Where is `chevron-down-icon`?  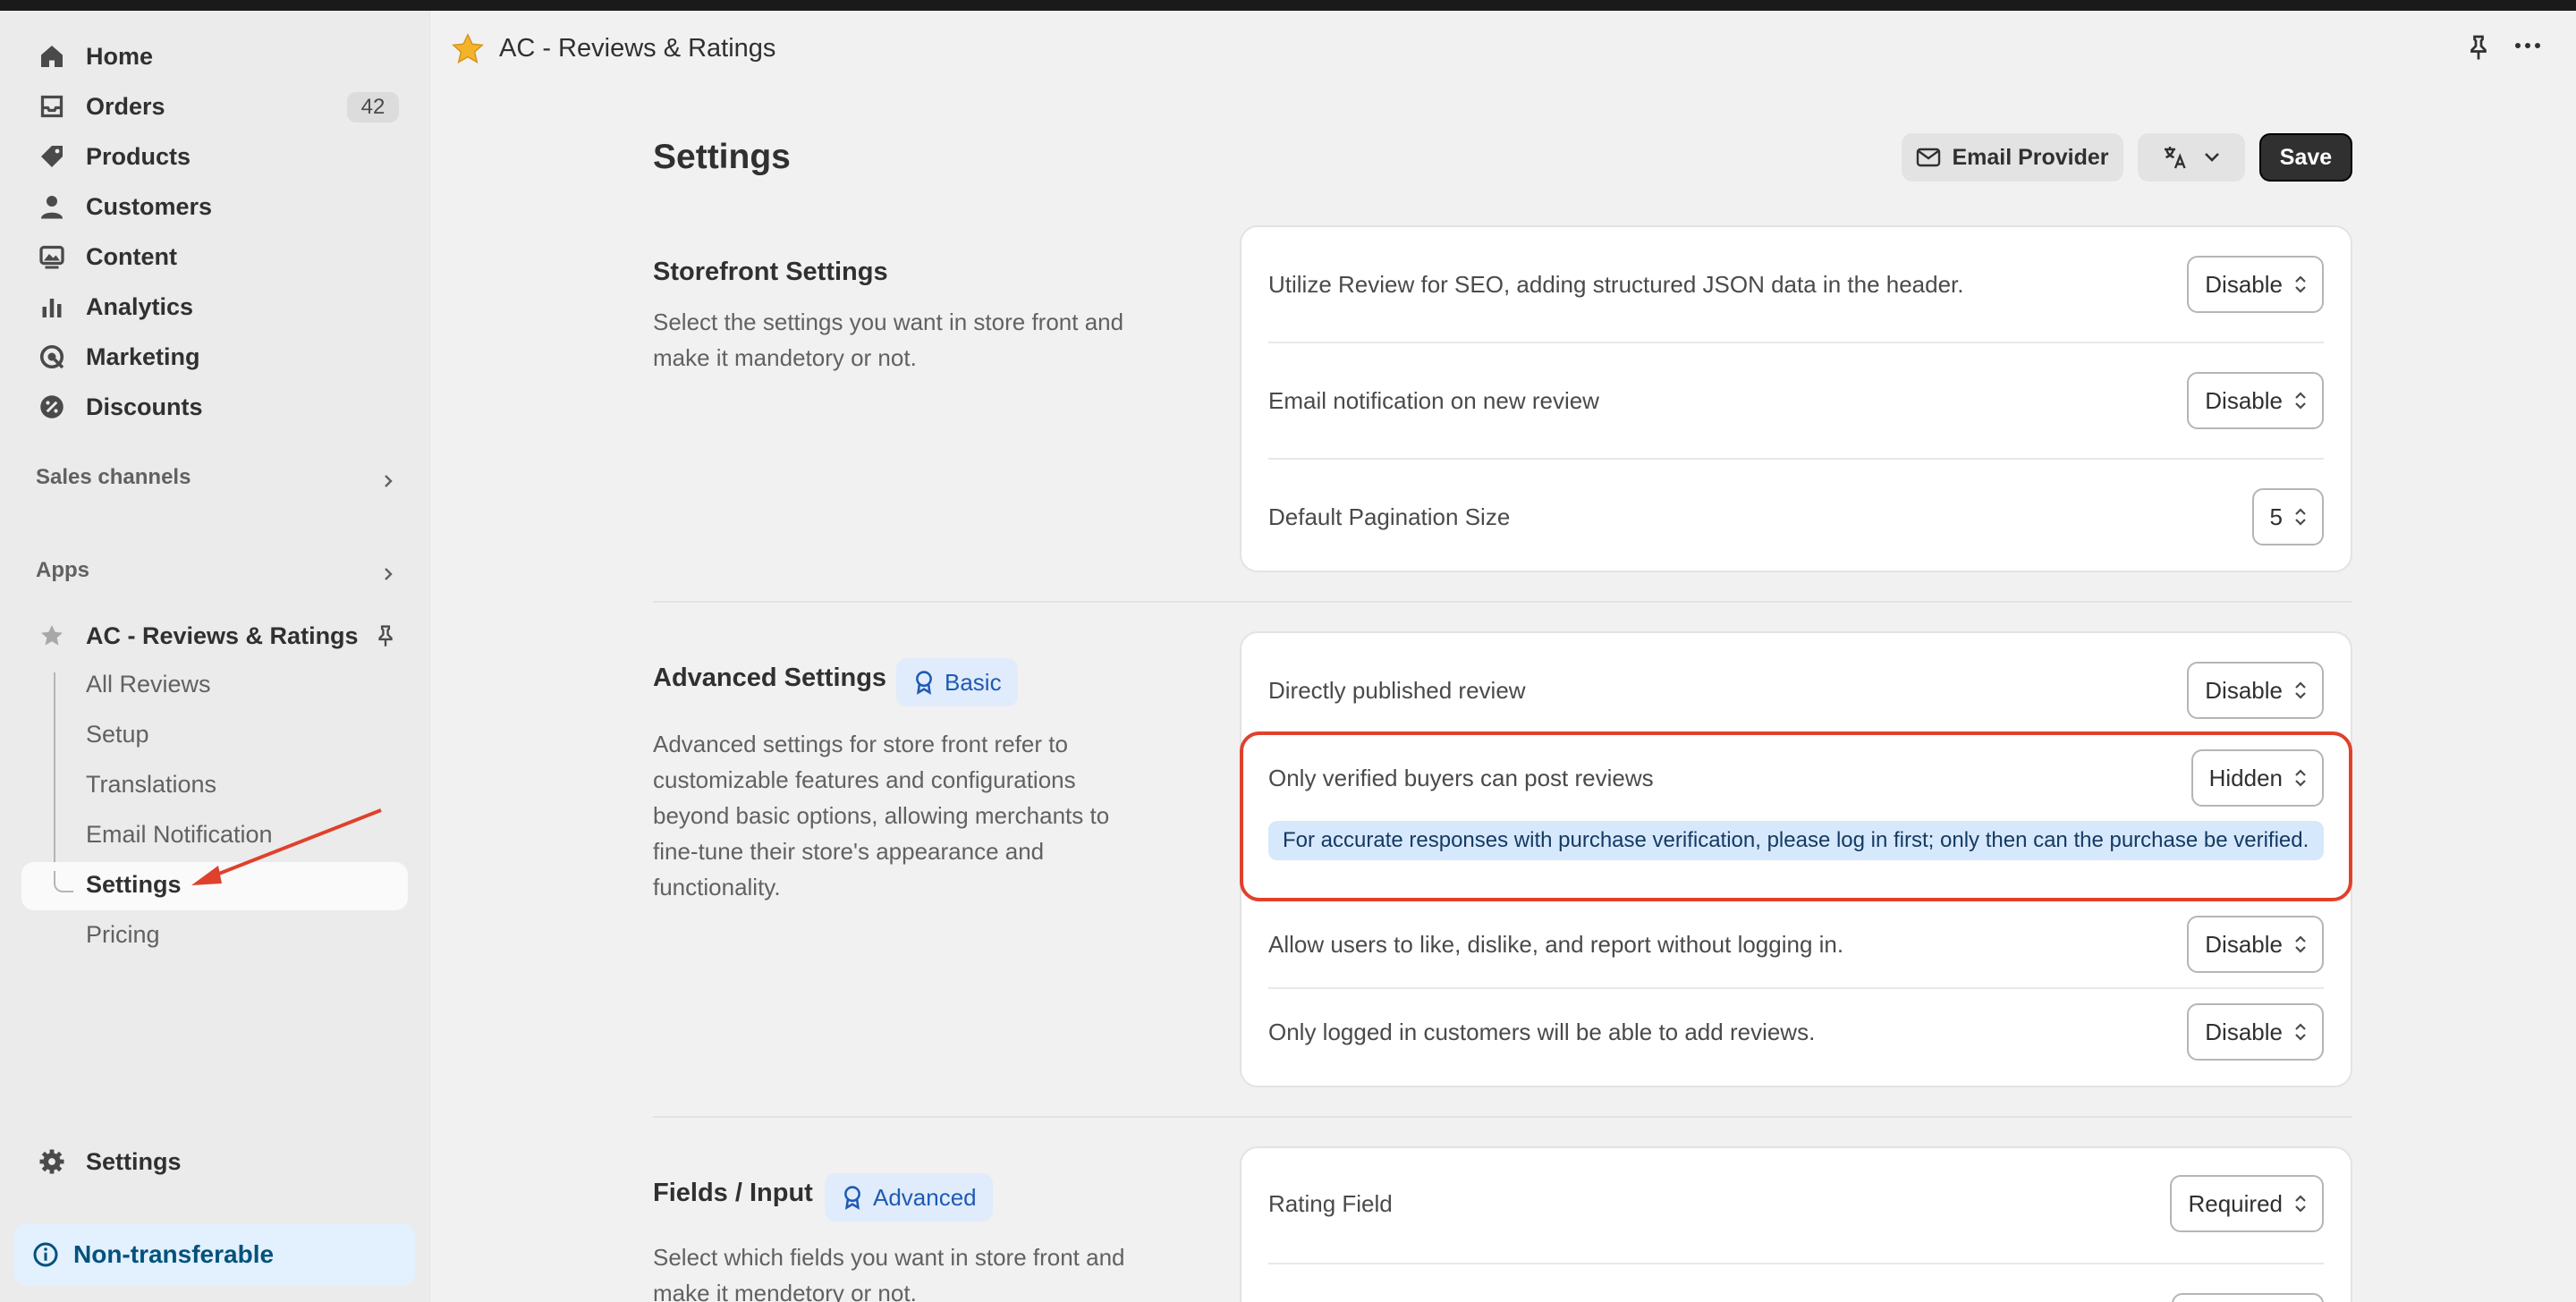
chevron-down-icon is located at coordinates (2212, 157).